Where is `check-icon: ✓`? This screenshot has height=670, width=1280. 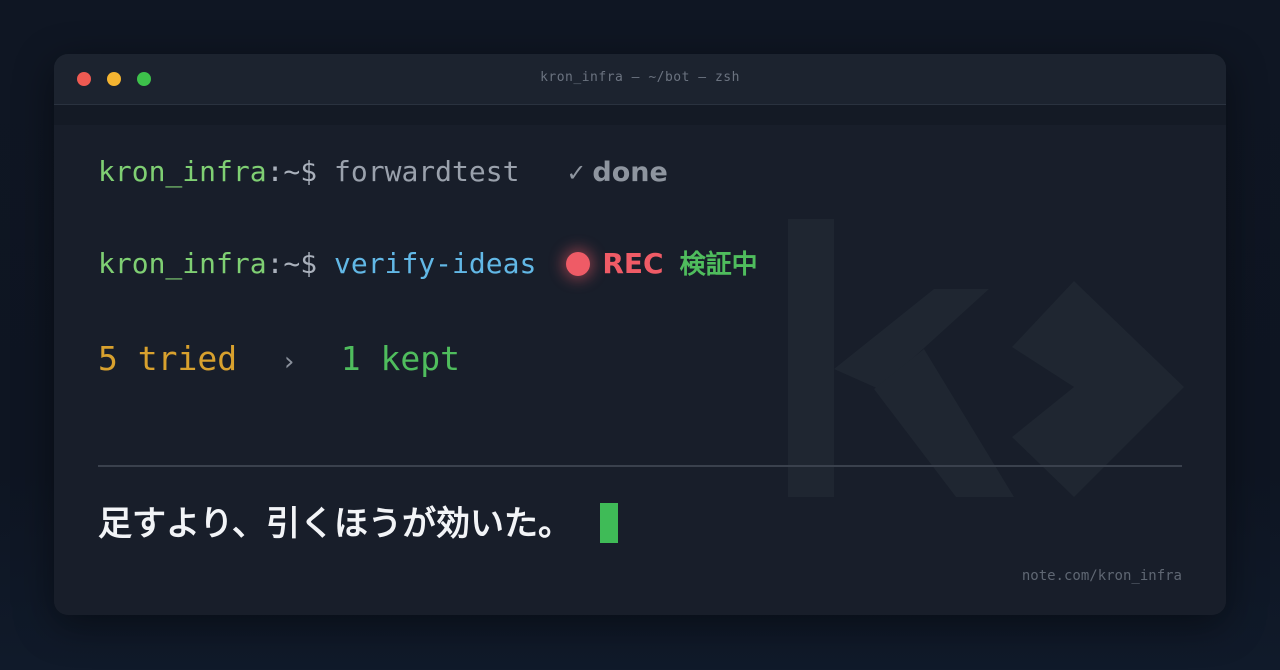
check-icon: ✓ is located at coordinates (576, 173).